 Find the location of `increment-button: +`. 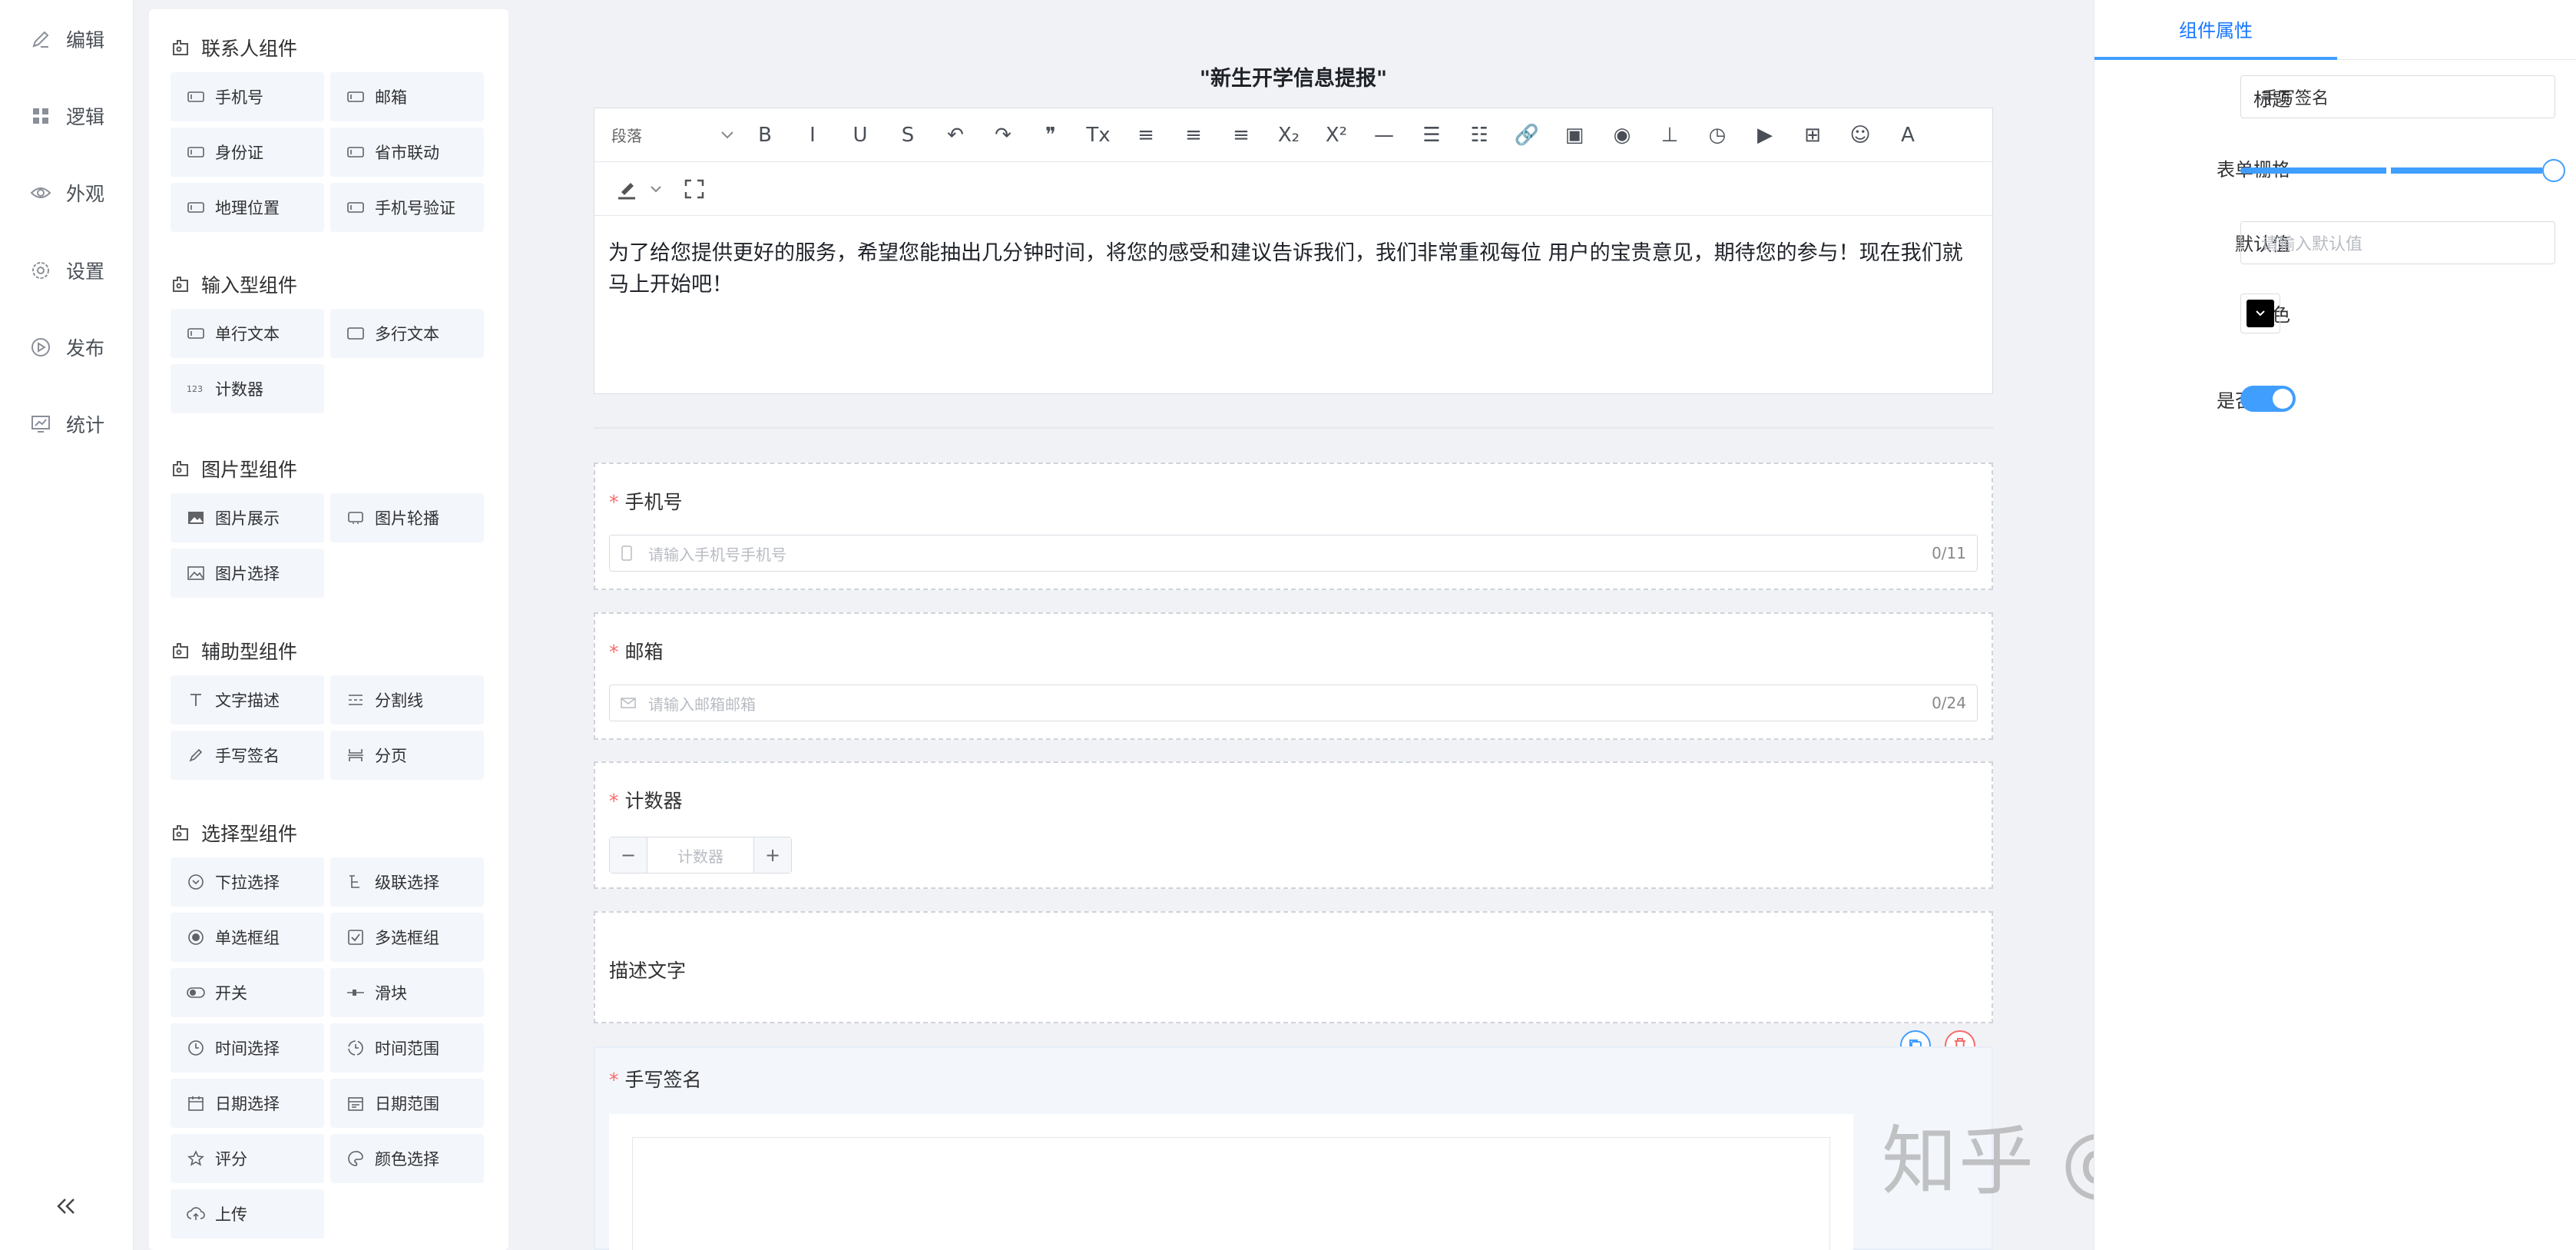

increment-button: + is located at coordinates (772, 855).